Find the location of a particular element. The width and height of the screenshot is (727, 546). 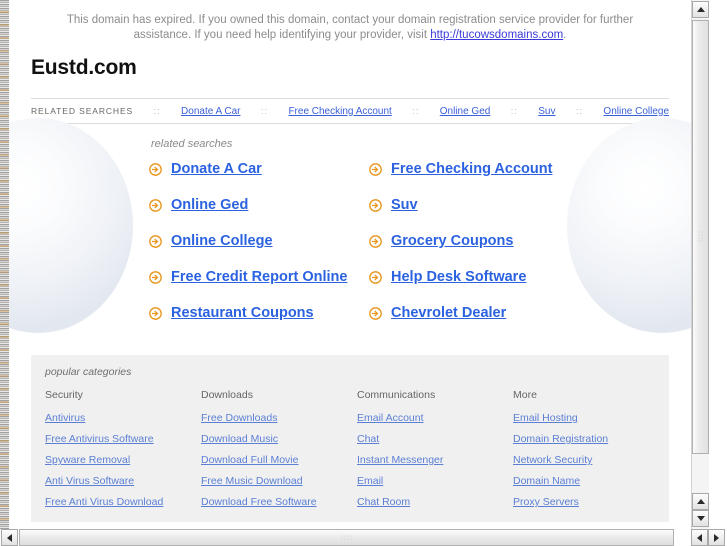

page-title: Eustd.com is located at coordinates (84, 67).